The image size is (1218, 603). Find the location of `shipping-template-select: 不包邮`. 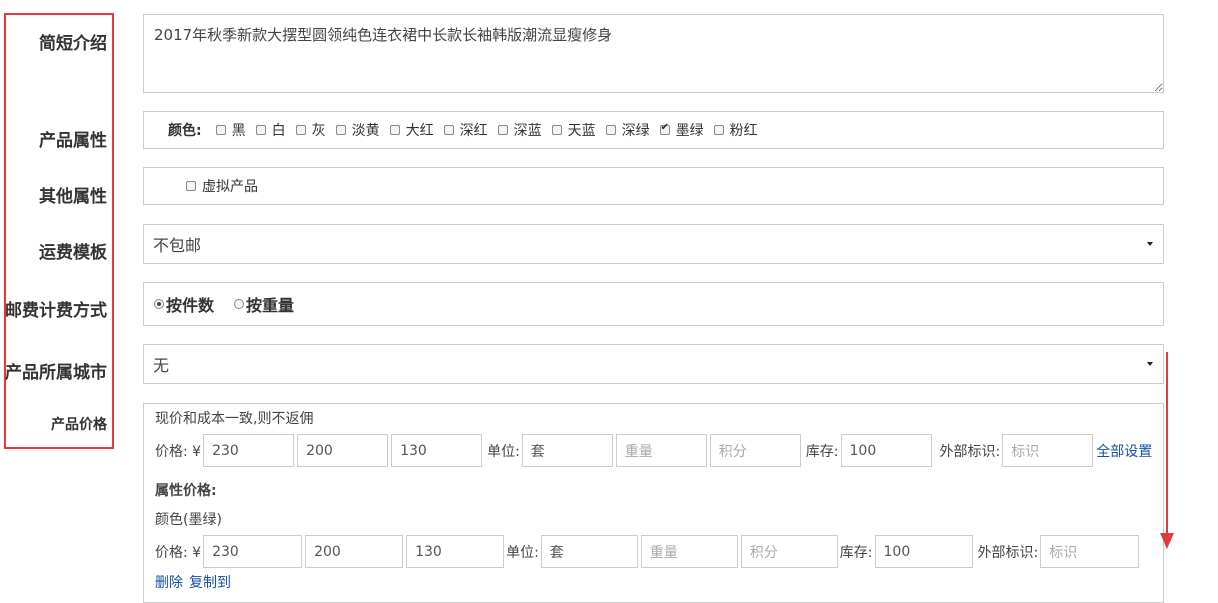

shipping-template-select: 不包邮 is located at coordinates (653, 244).